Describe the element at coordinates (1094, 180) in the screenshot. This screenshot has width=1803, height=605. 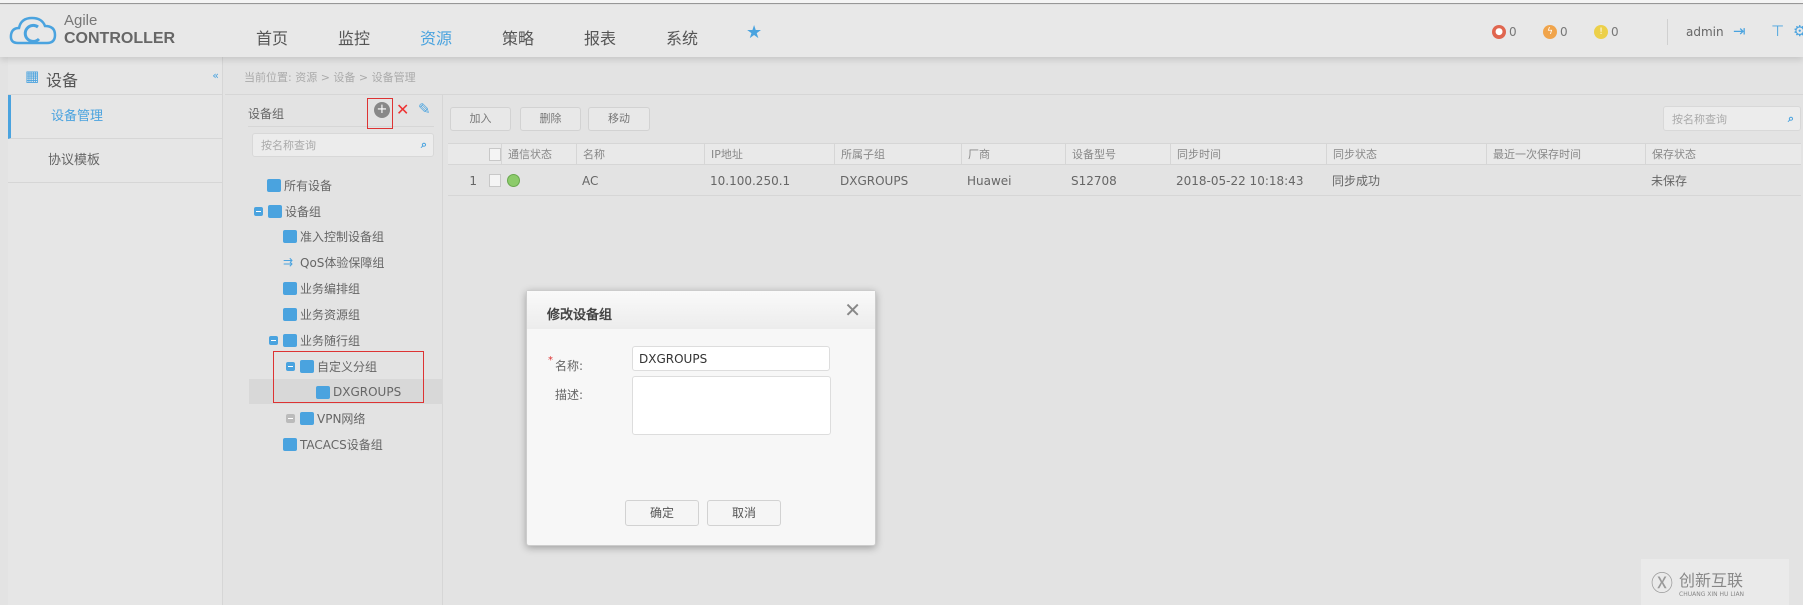
I see `cell-model: S12708` at that location.